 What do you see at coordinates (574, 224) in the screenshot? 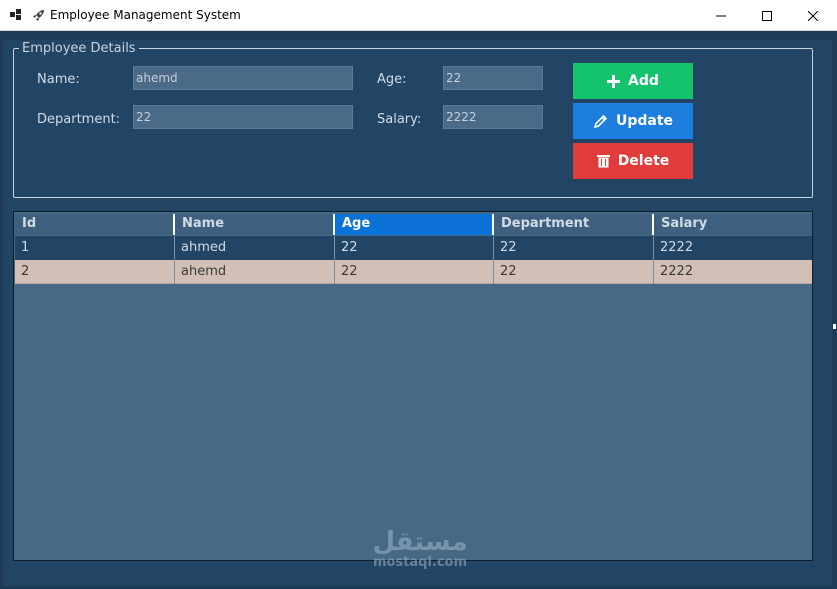
I see `column-header-department: Department` at bounding box center [574, 224].